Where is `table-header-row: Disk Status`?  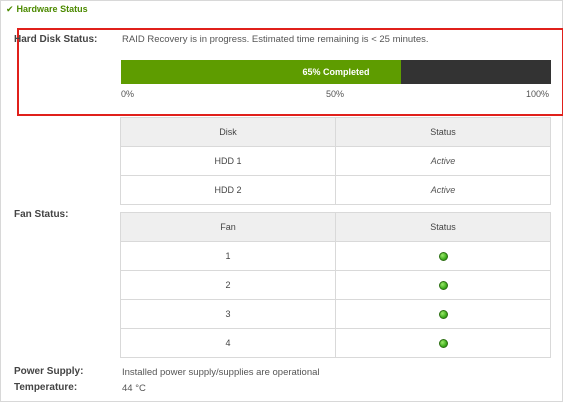
table-header-row: Disk Status is located at coordinates (335, 132).